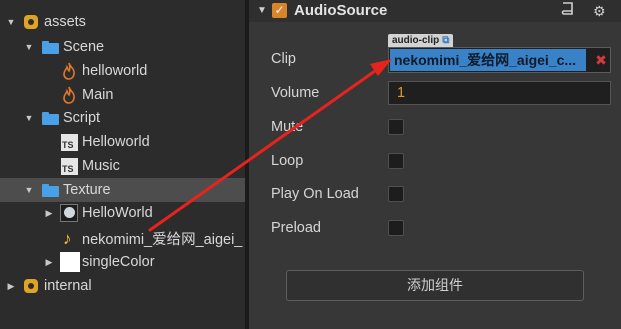  Describe the element at coordinates (396, 194) in the screenshot. I see `play-on-load-checkbox` at that location.